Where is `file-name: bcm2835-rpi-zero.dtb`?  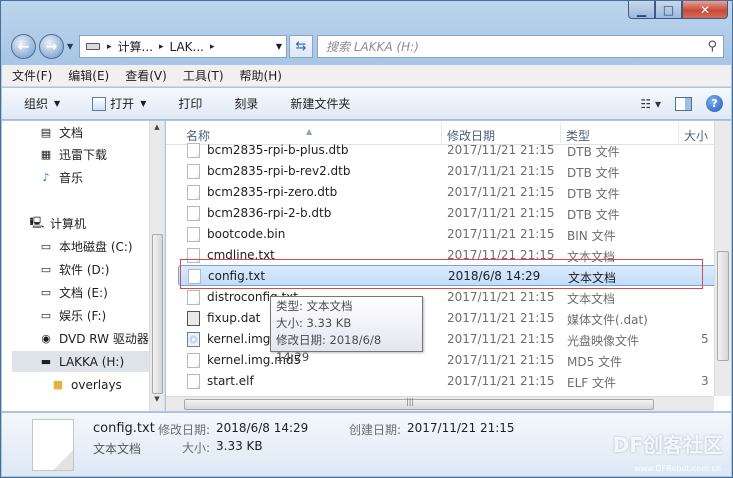 file-name: bcm2835-rpi-zero.dtb is located at coordinates (272, 192).